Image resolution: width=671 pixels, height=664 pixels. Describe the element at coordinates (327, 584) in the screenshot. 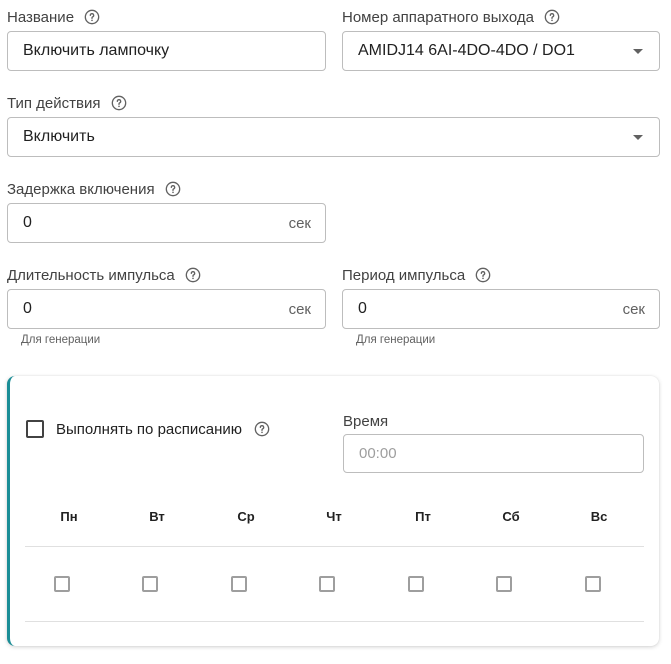

I see `day-checkbox-thu` at that location.